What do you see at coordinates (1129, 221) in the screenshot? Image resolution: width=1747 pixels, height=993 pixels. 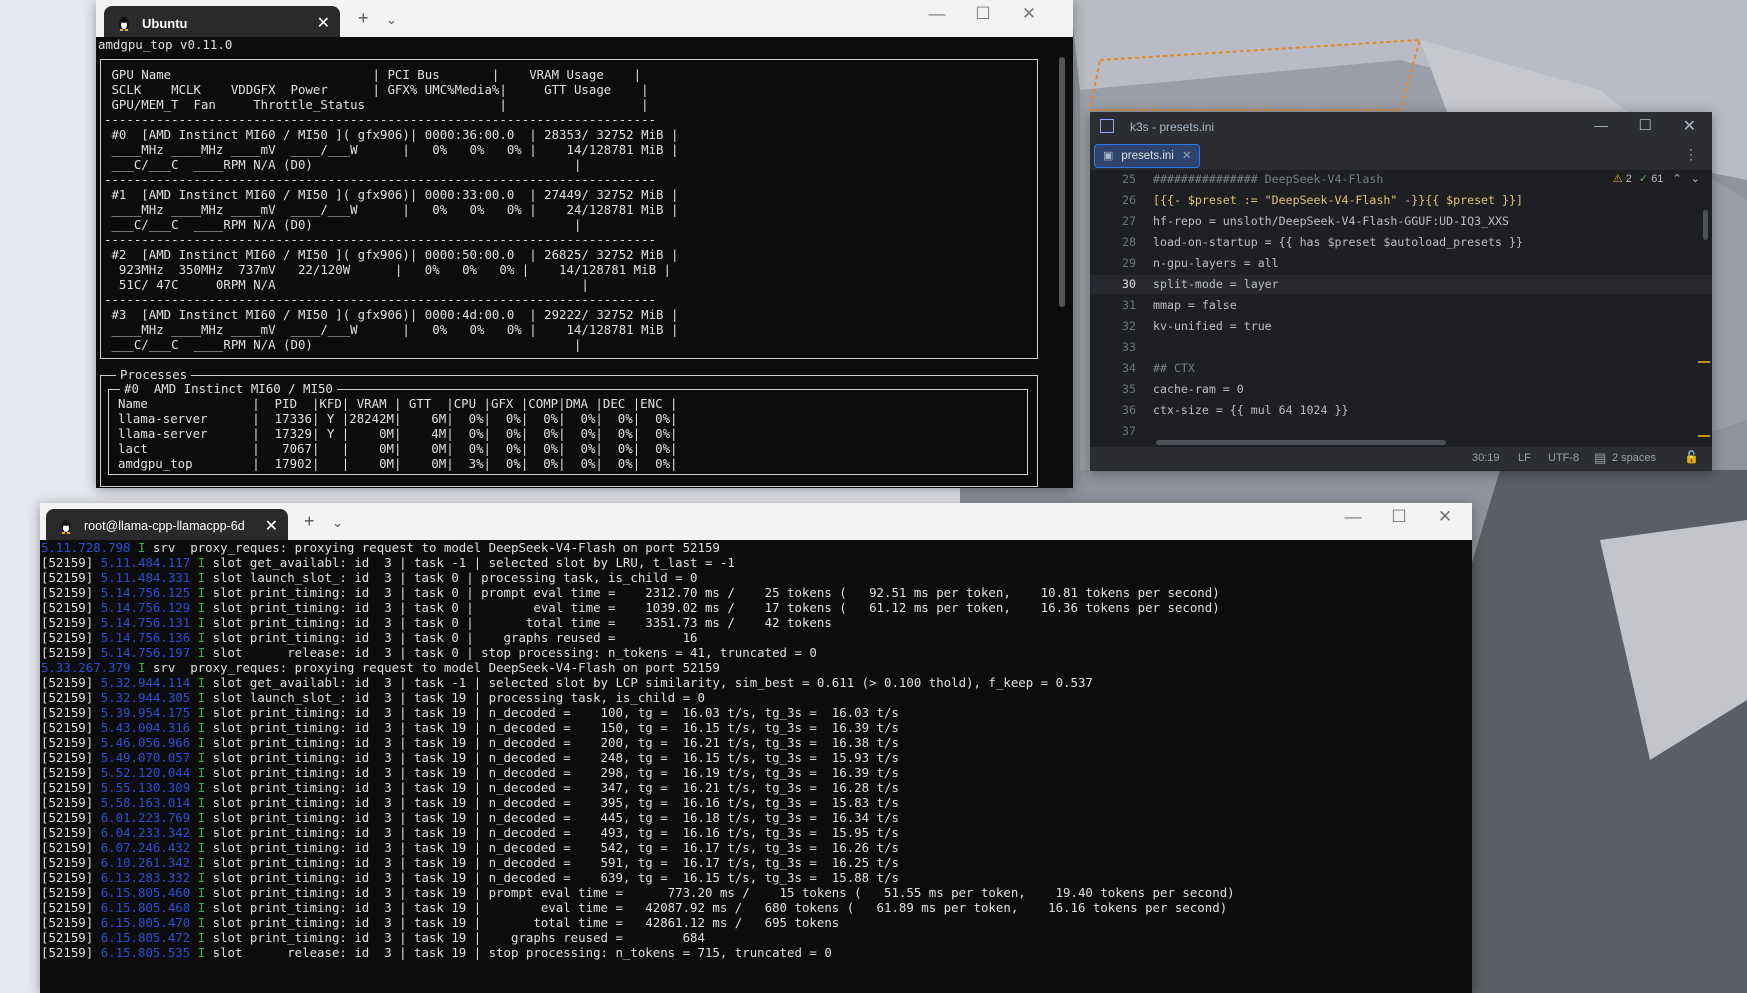 I see `line-number: 27` at bounding box center [1129, 221].